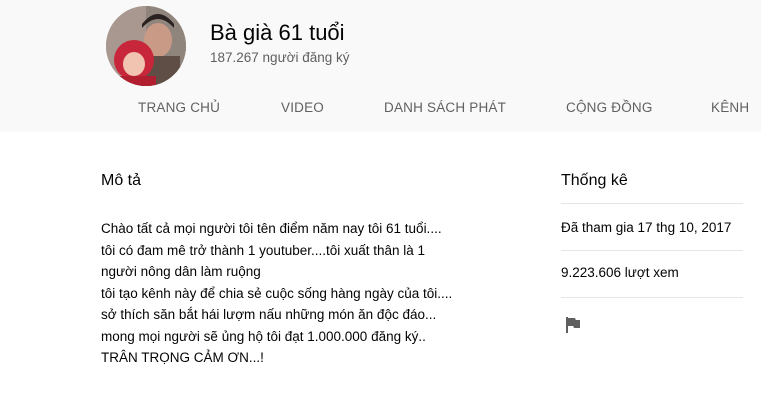 The width and height of the screenshot is (761, 393). I want to click on tab-videos: VIDEO, so click(302, 107).